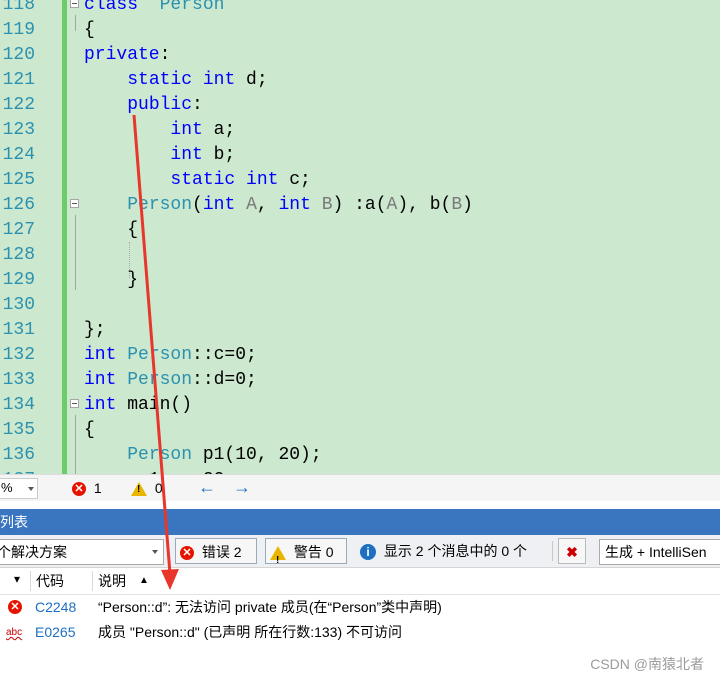 Image resolution: width=720 pixels, height=682 pixels. I want to click on scope-dropdown: 个解决方案, so click(82, 552).